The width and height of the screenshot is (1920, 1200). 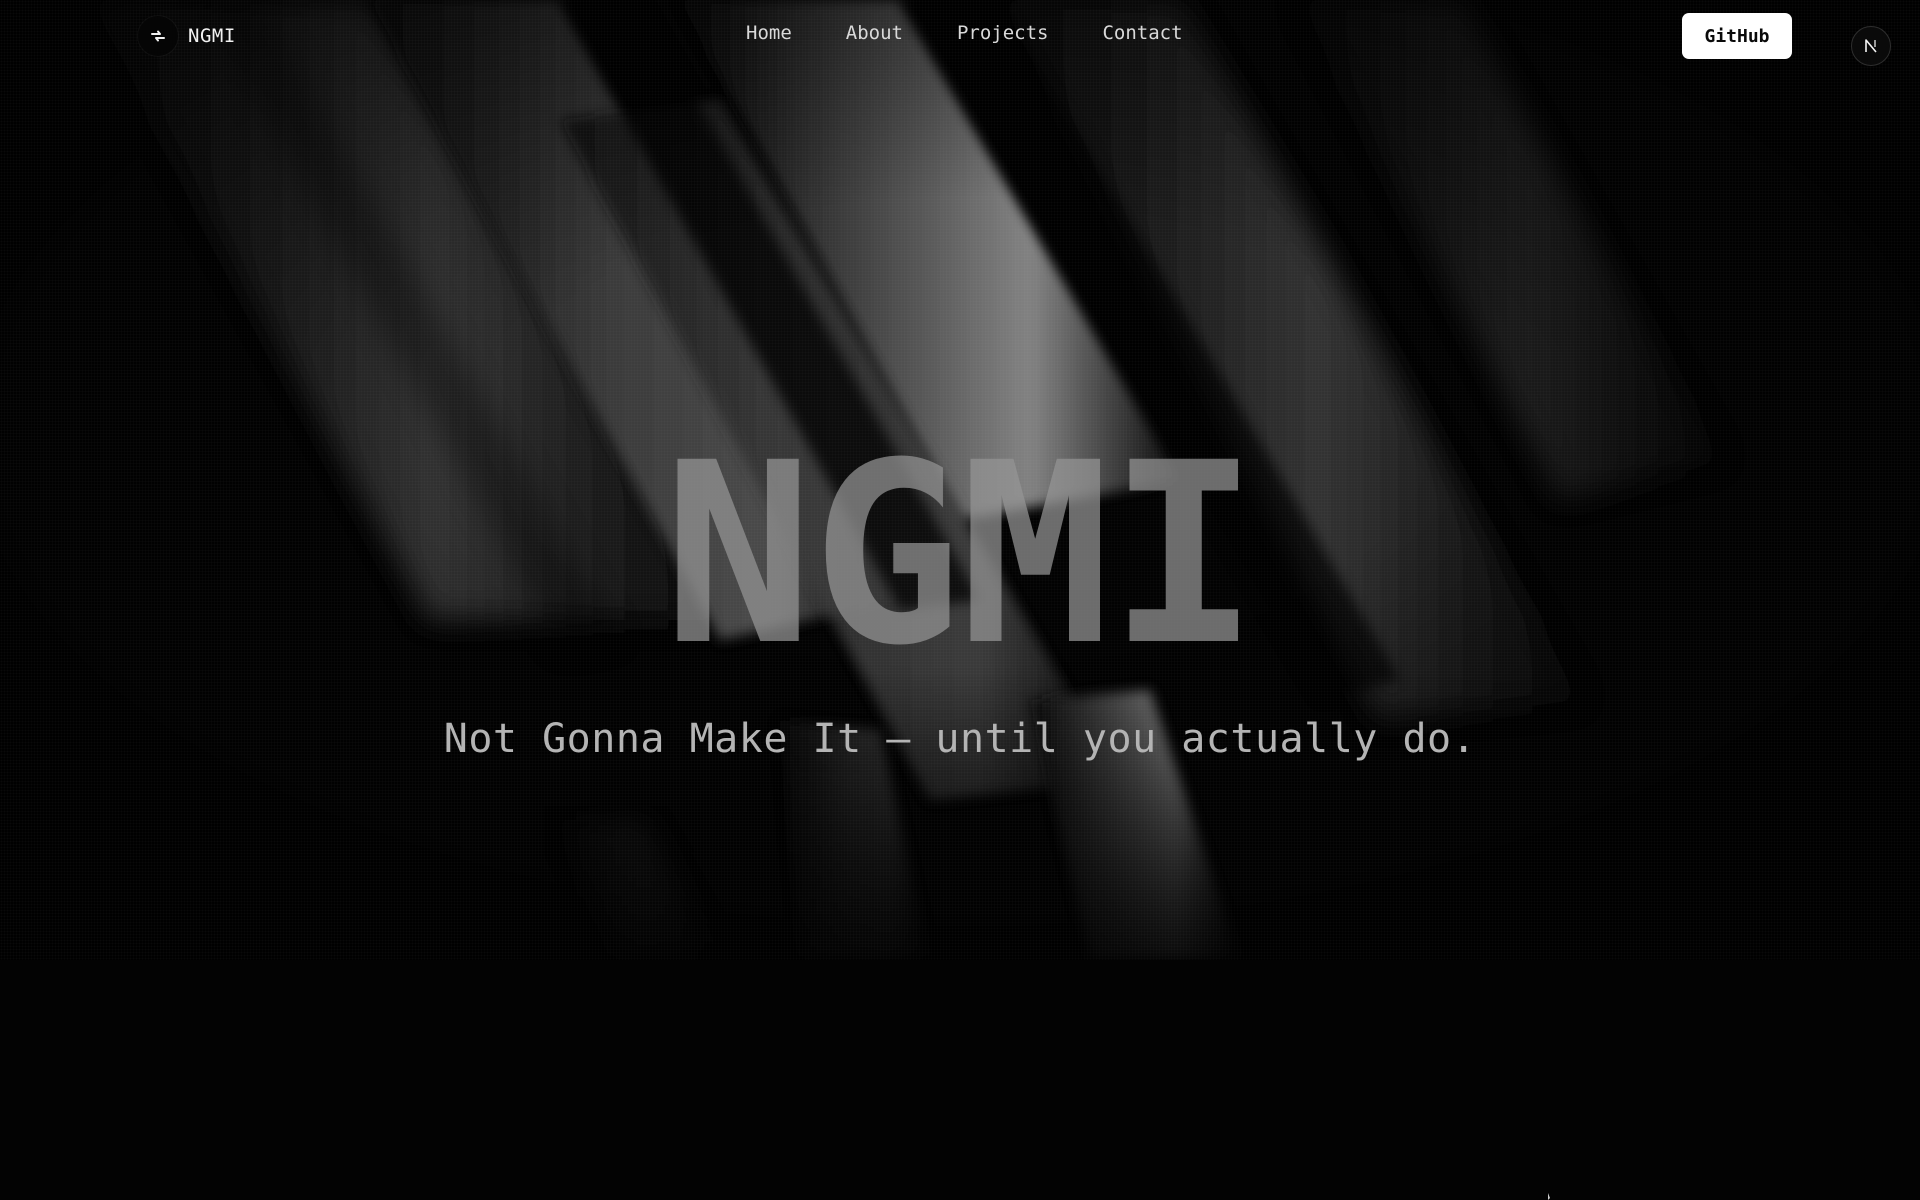 I want to click on cursor-arrow-icon, so click(x=1549, y=1196).